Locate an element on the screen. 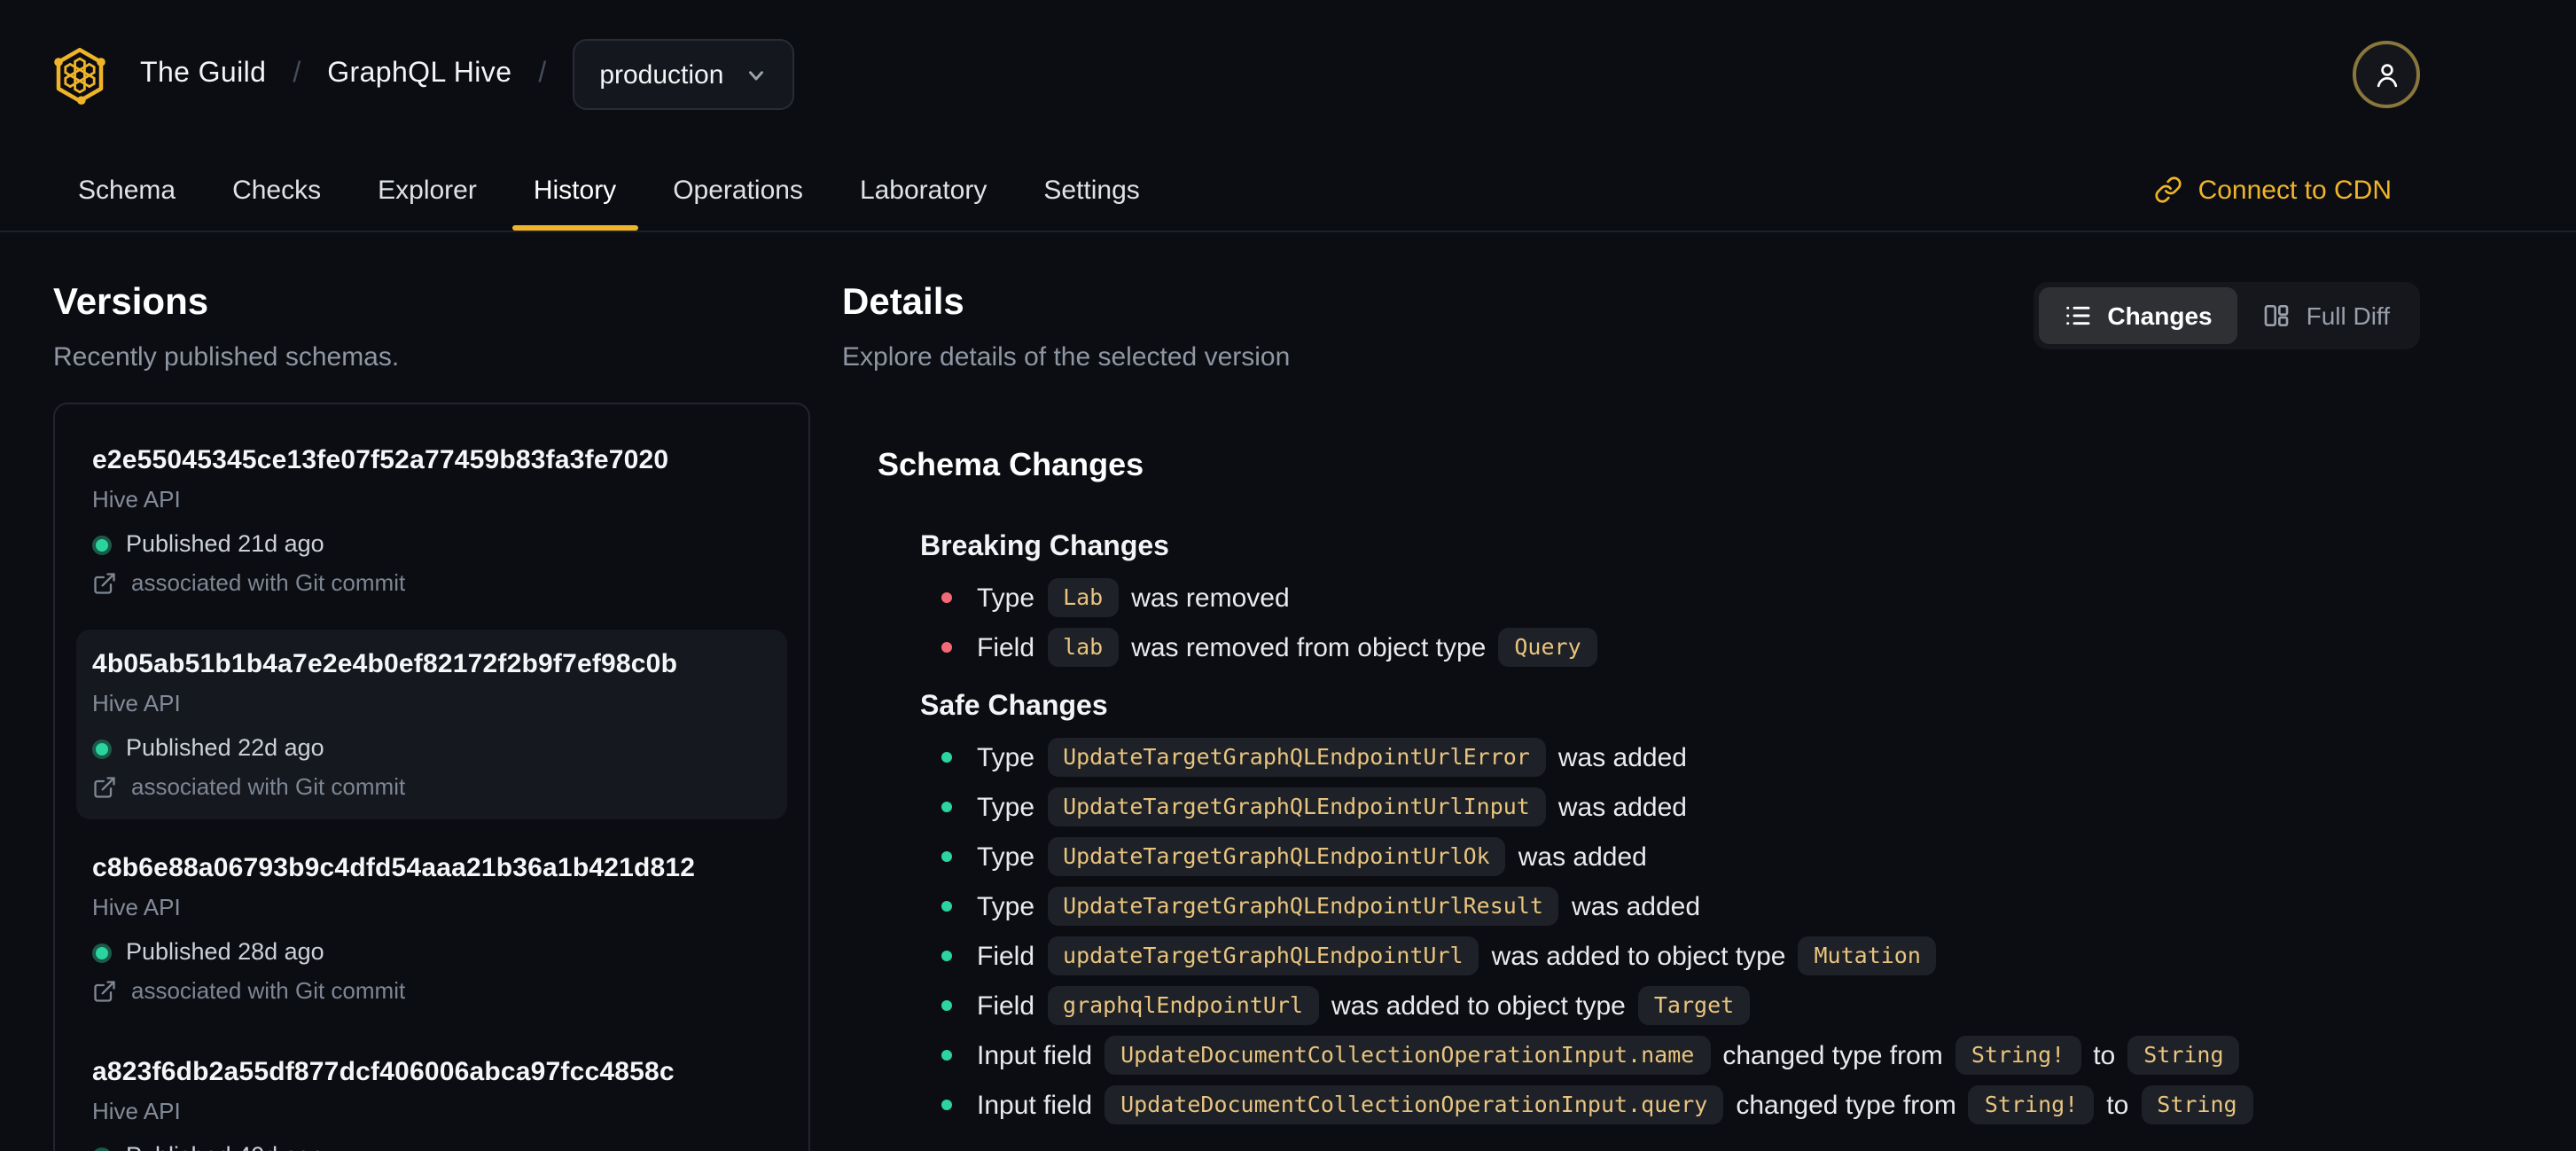 The width and height of the screenshot is (2576, 1151). breadcrumb: The Guild / GraphQL Hive / production is located at coordinates (424, 74).